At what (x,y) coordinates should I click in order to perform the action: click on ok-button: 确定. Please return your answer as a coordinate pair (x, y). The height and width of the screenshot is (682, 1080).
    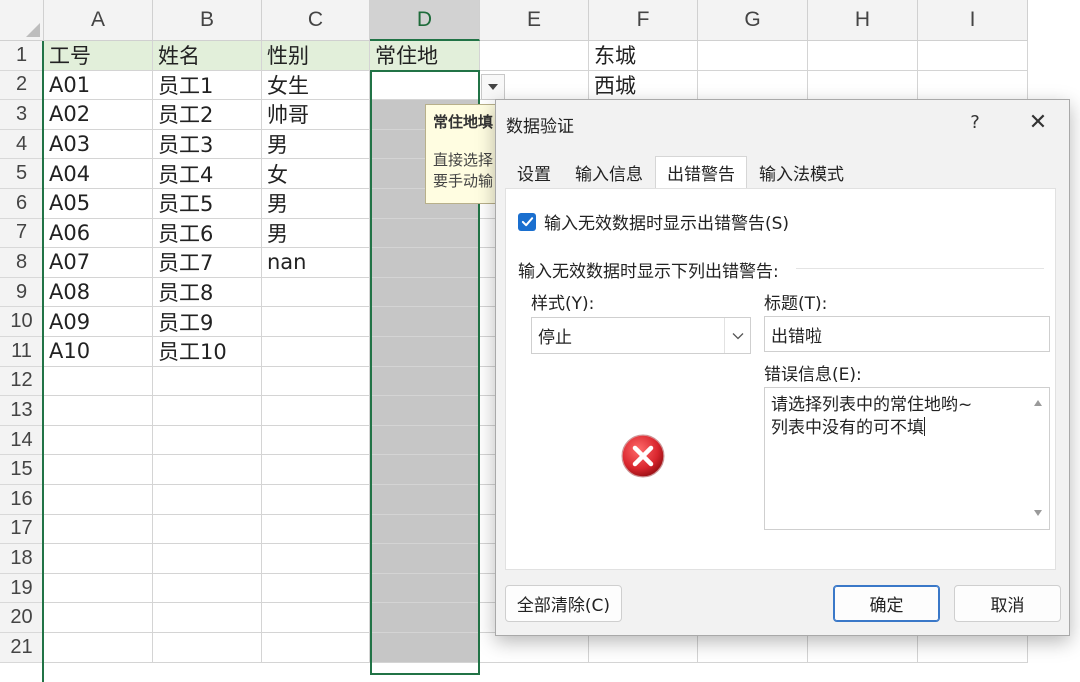
    Looking at the image, I should click on (886, 603).